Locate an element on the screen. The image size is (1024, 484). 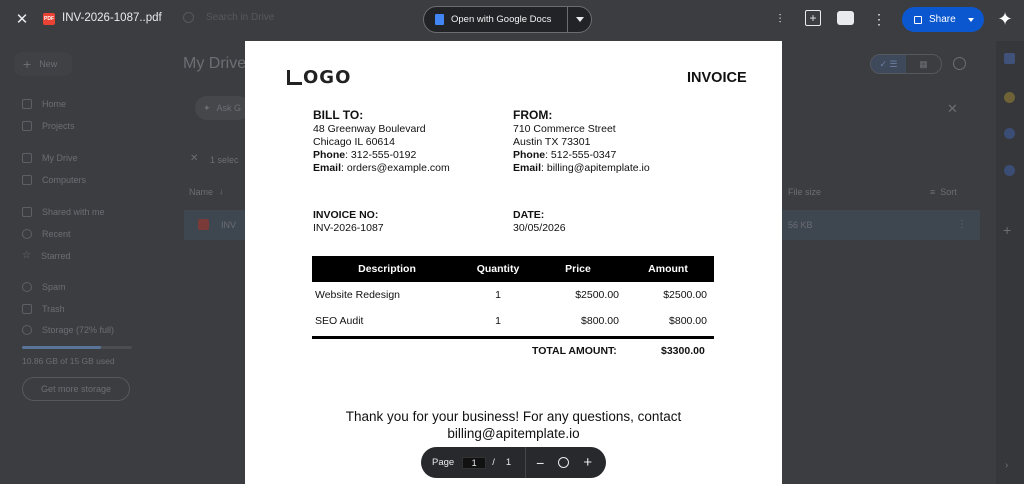
clock-icon is located at coordinates (27, 234).